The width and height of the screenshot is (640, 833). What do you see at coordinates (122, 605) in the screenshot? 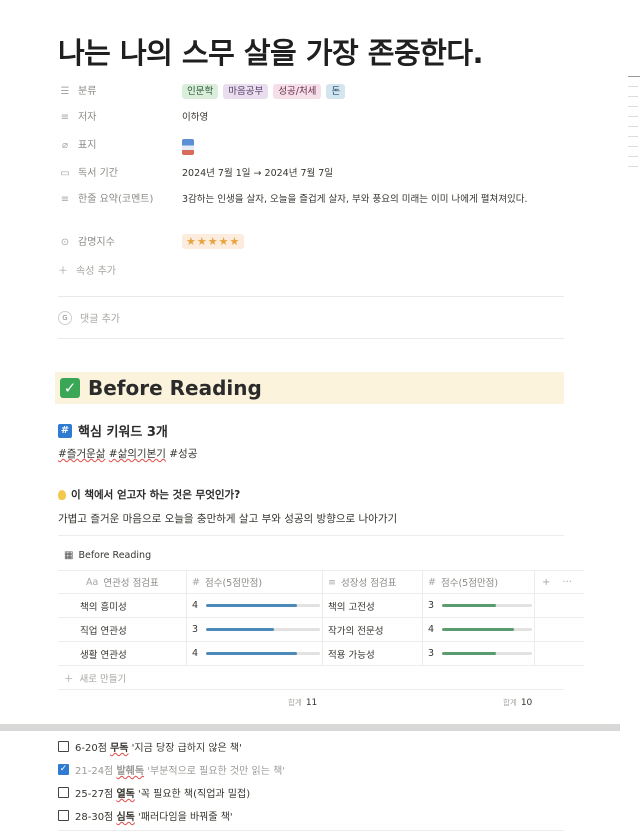
I see `cell-relevance: 책의 흥미성` at bounding box center [122, 605].